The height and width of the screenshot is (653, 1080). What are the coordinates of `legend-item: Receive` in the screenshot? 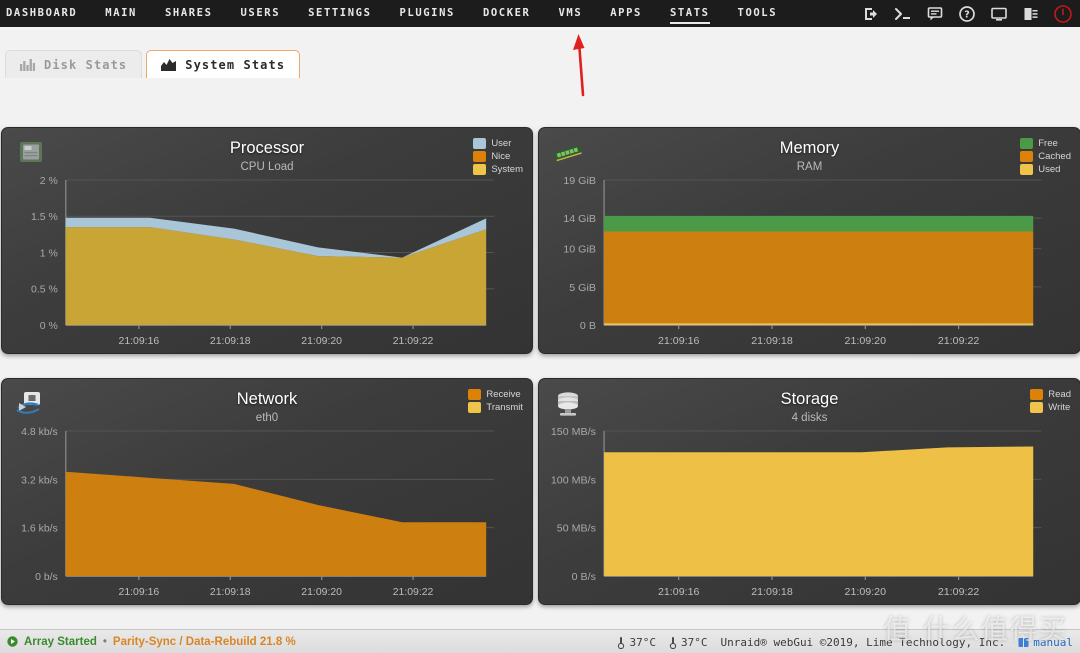 It's located at (495, 394).